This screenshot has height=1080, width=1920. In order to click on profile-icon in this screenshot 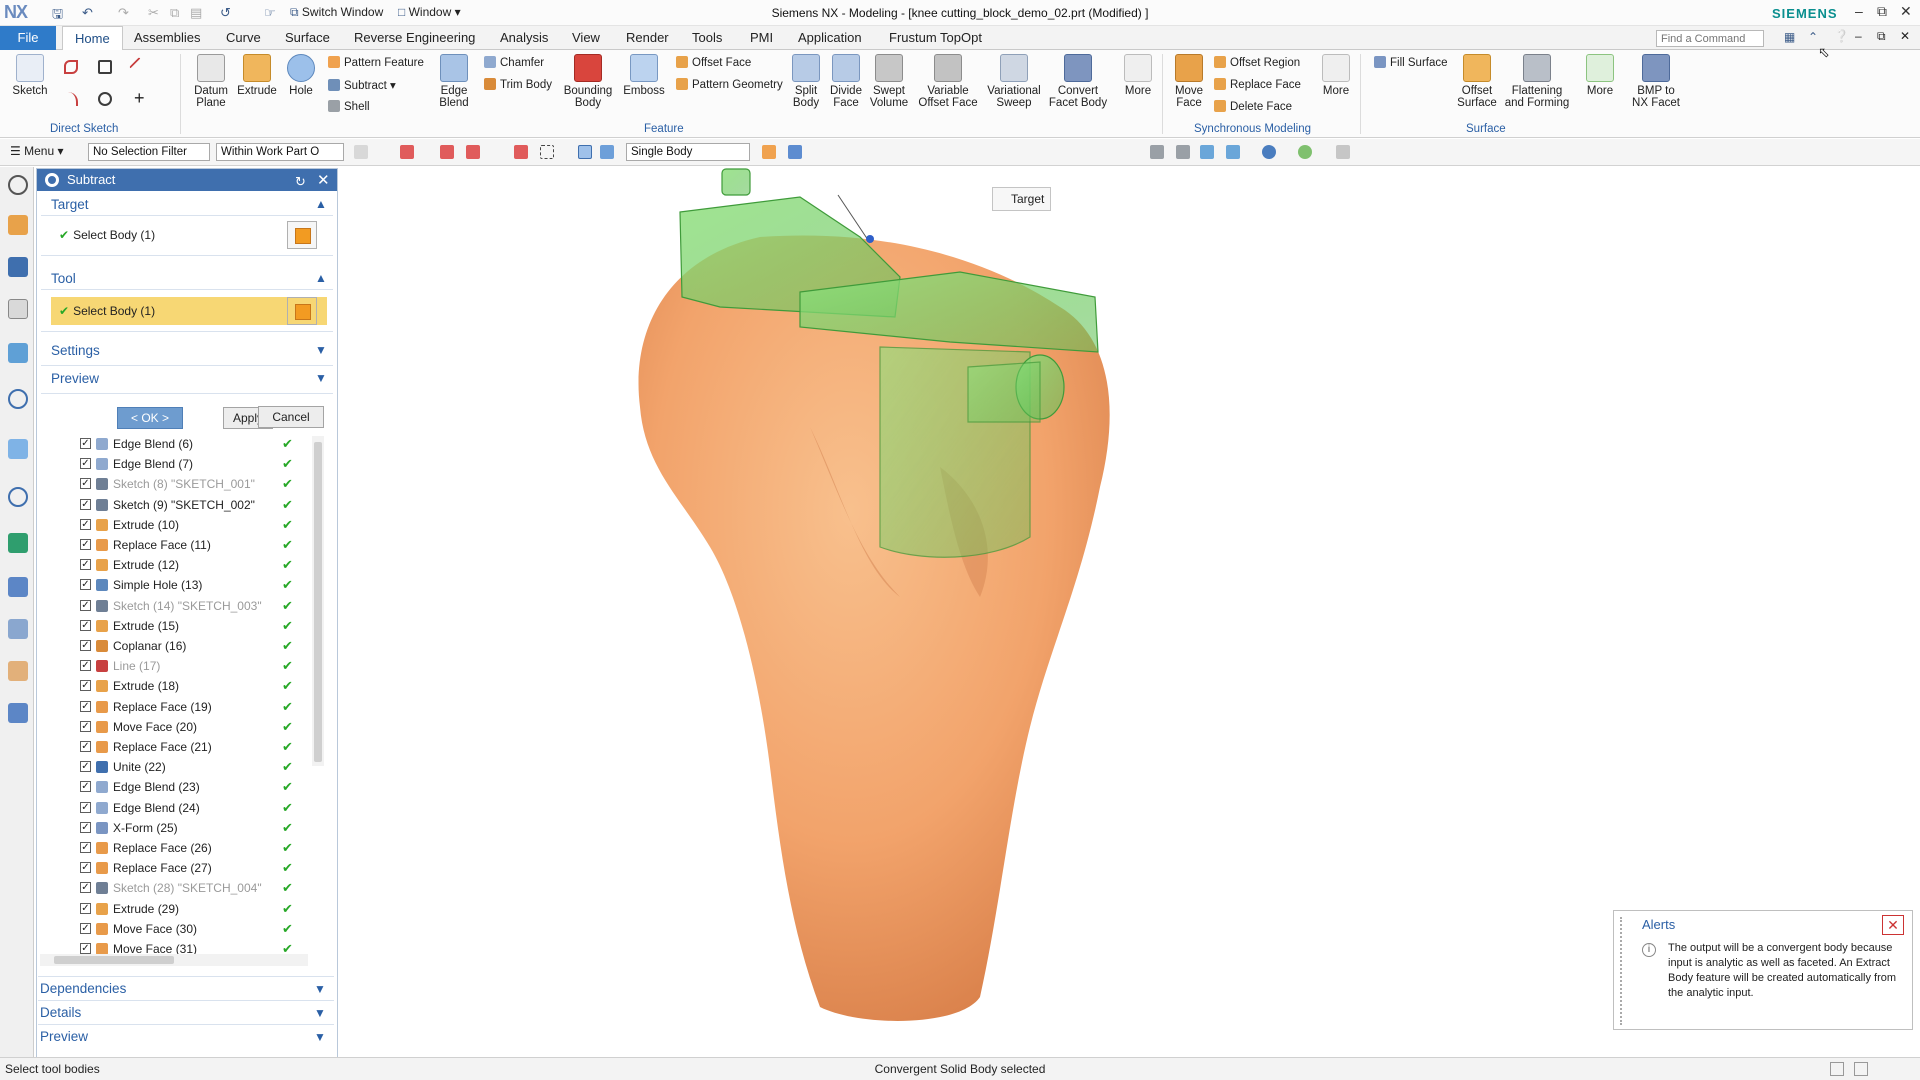, I will do `click(71, 67)`.